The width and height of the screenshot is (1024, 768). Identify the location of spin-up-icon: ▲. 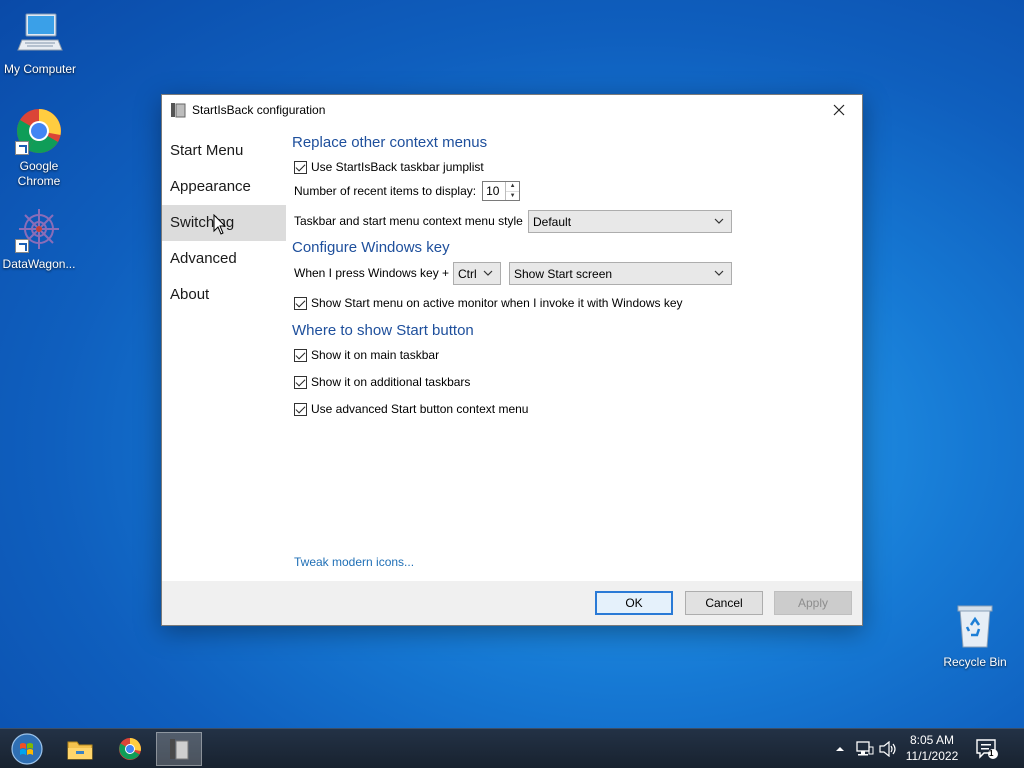
(512, 186).